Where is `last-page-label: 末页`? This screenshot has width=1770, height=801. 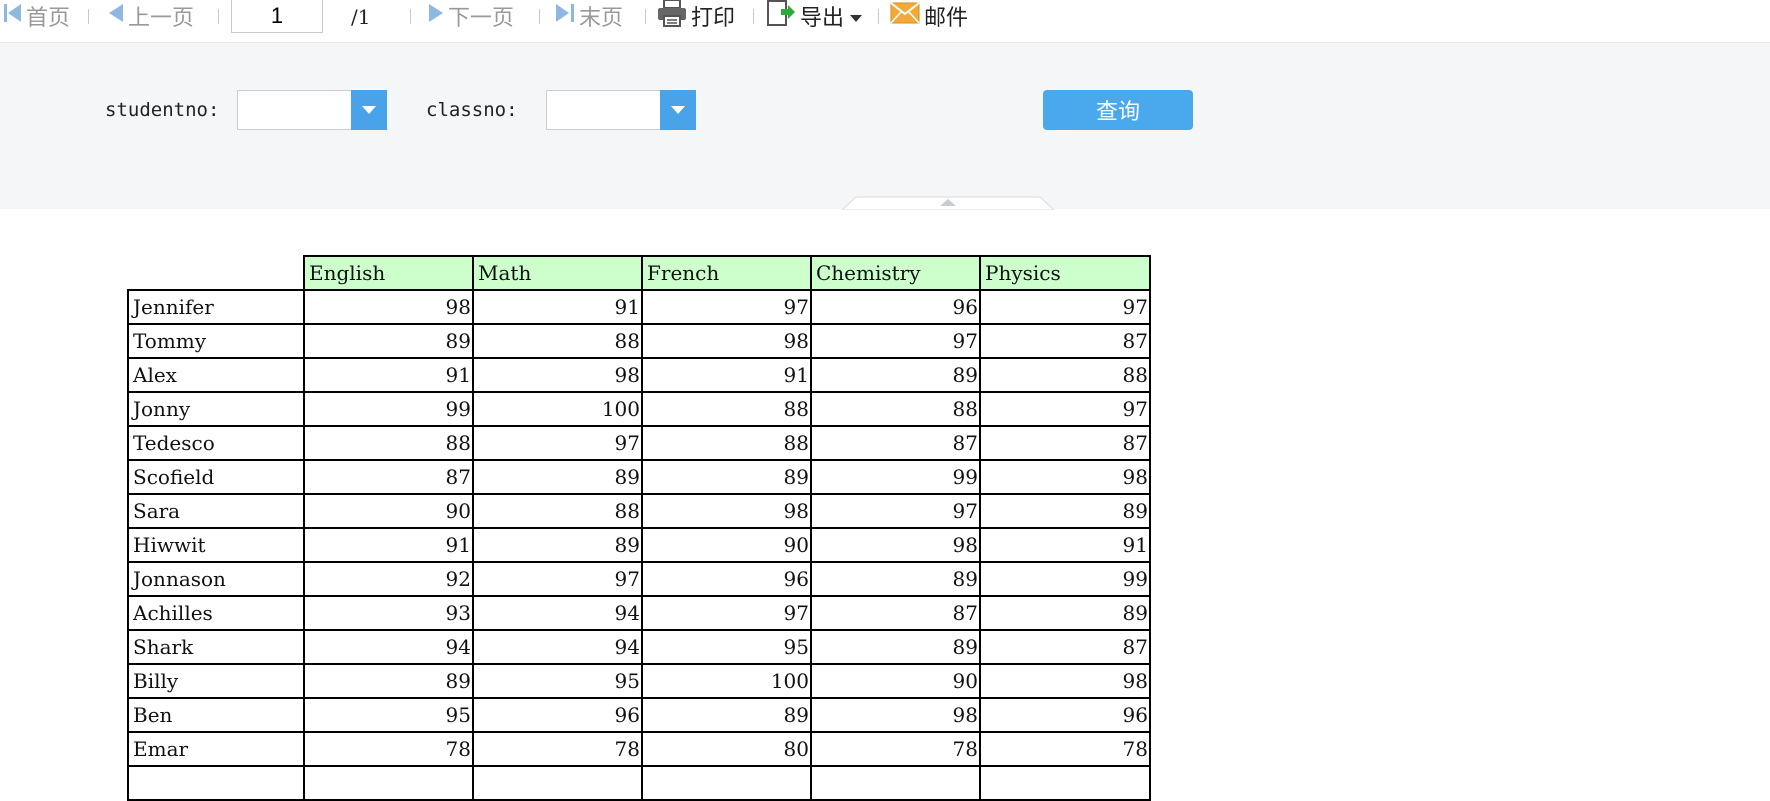 last-page-label: 末页 is located at coordinates (601, 18).